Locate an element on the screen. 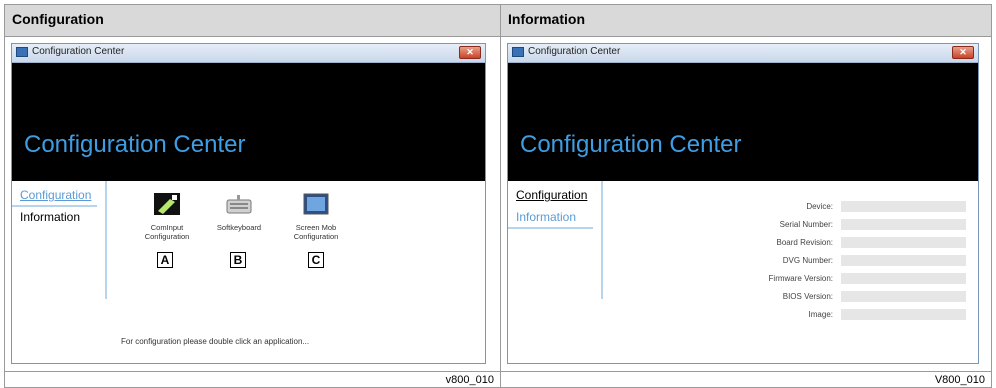 The height and width of the screenshot is (388, 996). info-label: Board Revision: is located at coordinates (804, 242).